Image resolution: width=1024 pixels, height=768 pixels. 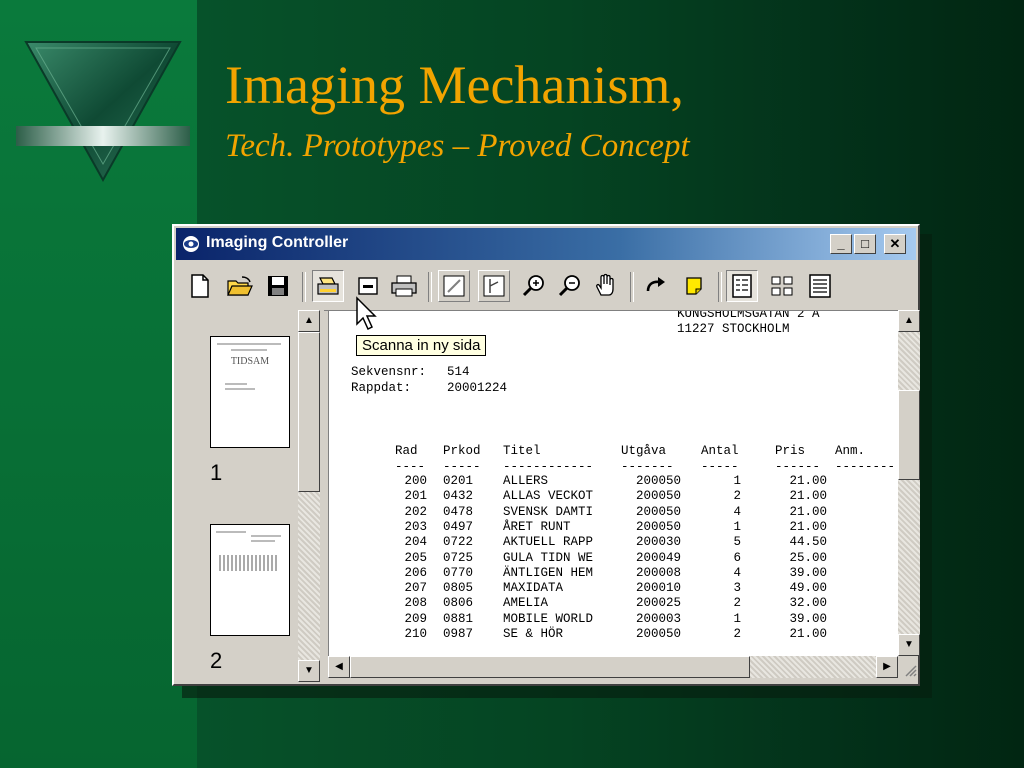 What do you see at coordinates (808, 588) in the screenshot?
I see `table-cell: 49.00` at bounding box center [808, 588].